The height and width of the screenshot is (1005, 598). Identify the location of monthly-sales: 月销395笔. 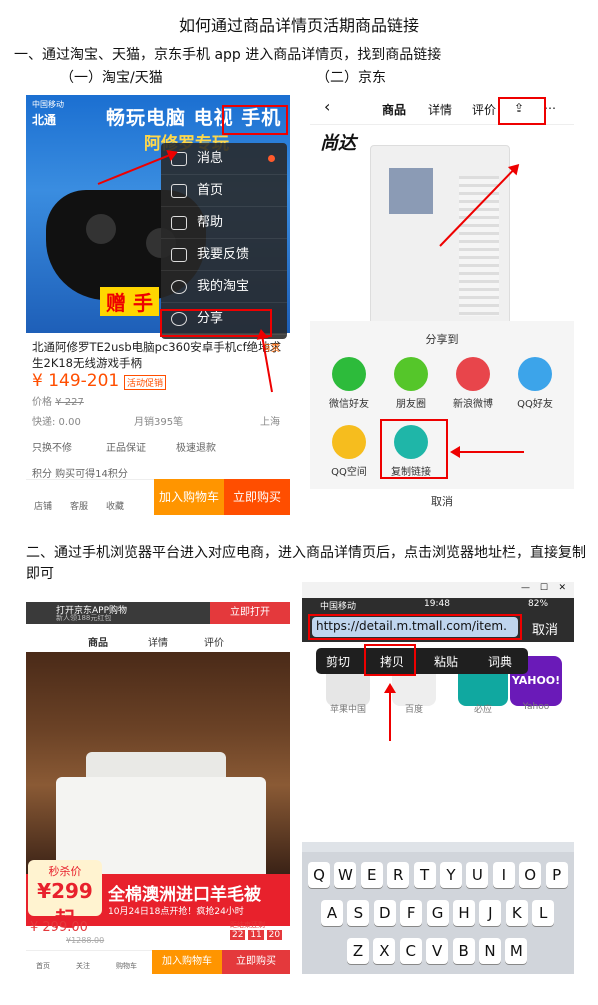
(159, 422).